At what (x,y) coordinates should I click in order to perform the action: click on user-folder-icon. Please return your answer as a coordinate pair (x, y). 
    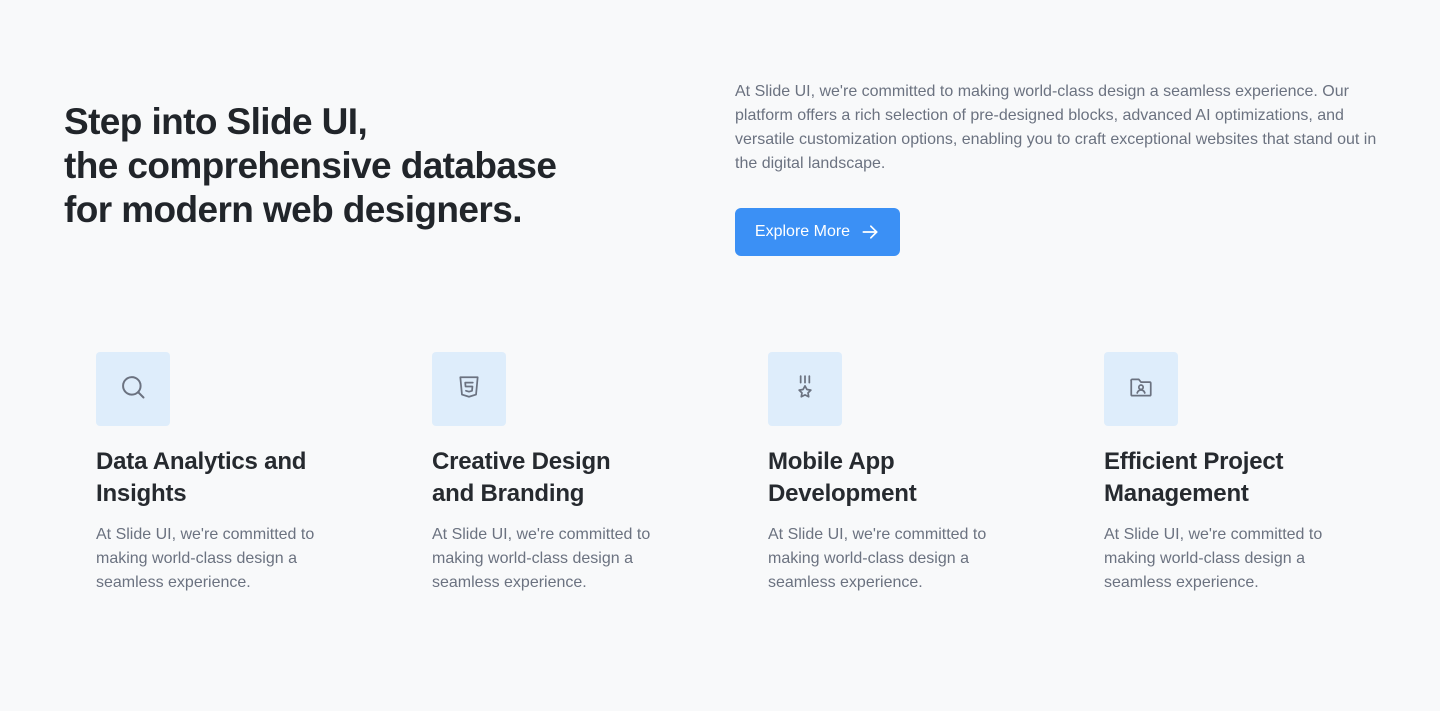
    Looking at the image, I should click on (1141, 389).